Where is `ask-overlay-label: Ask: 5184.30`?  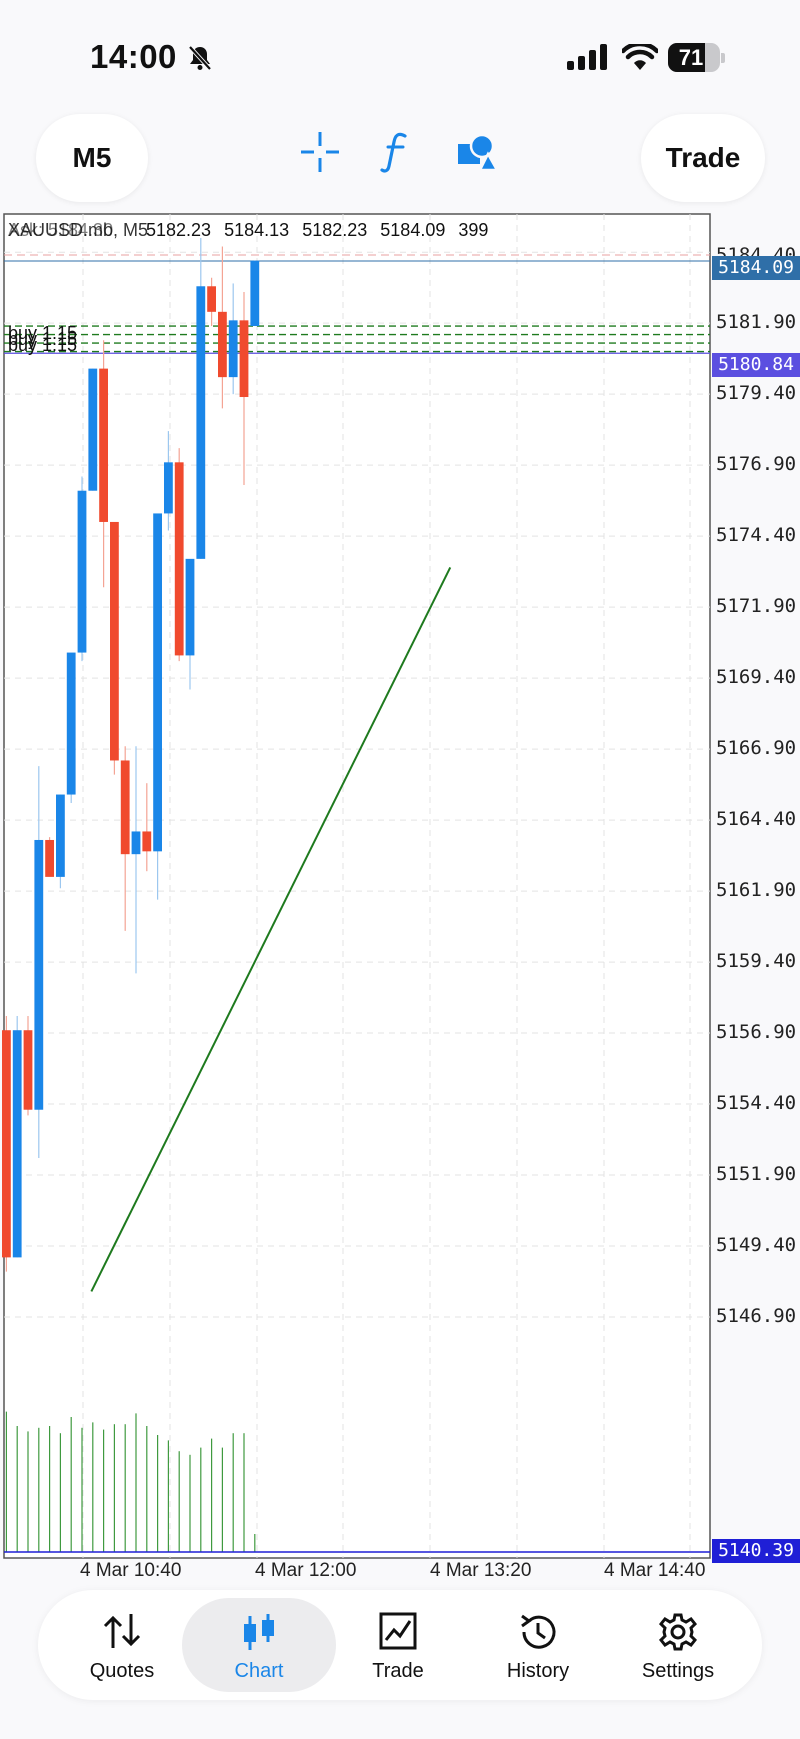 ask-overlay-label: Ask: 5184.30 is located at coordinates (61, 230).